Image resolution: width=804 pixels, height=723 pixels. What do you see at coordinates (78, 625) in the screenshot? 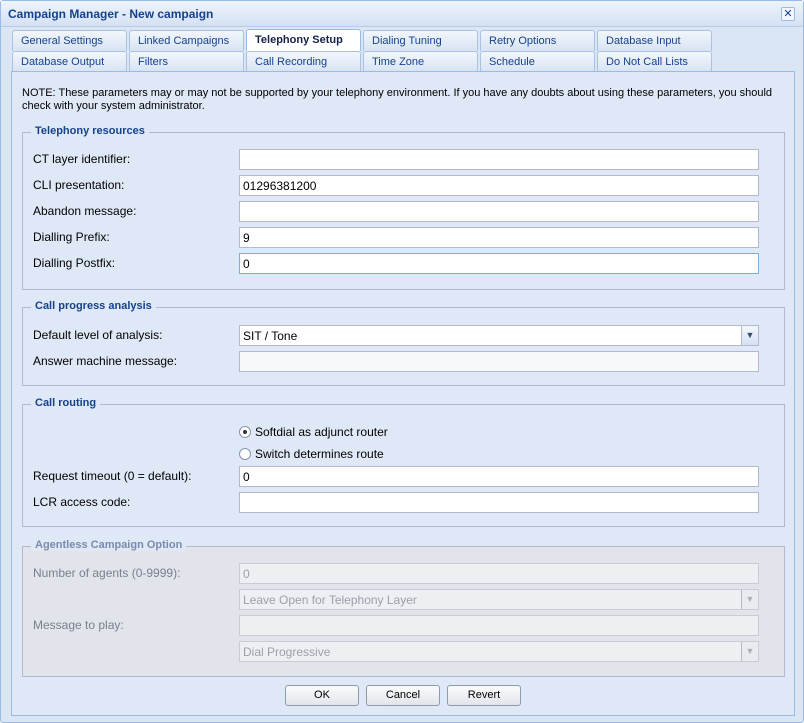
I see `message-to-play-label: Message to play:` at bounding box center [78, 625].